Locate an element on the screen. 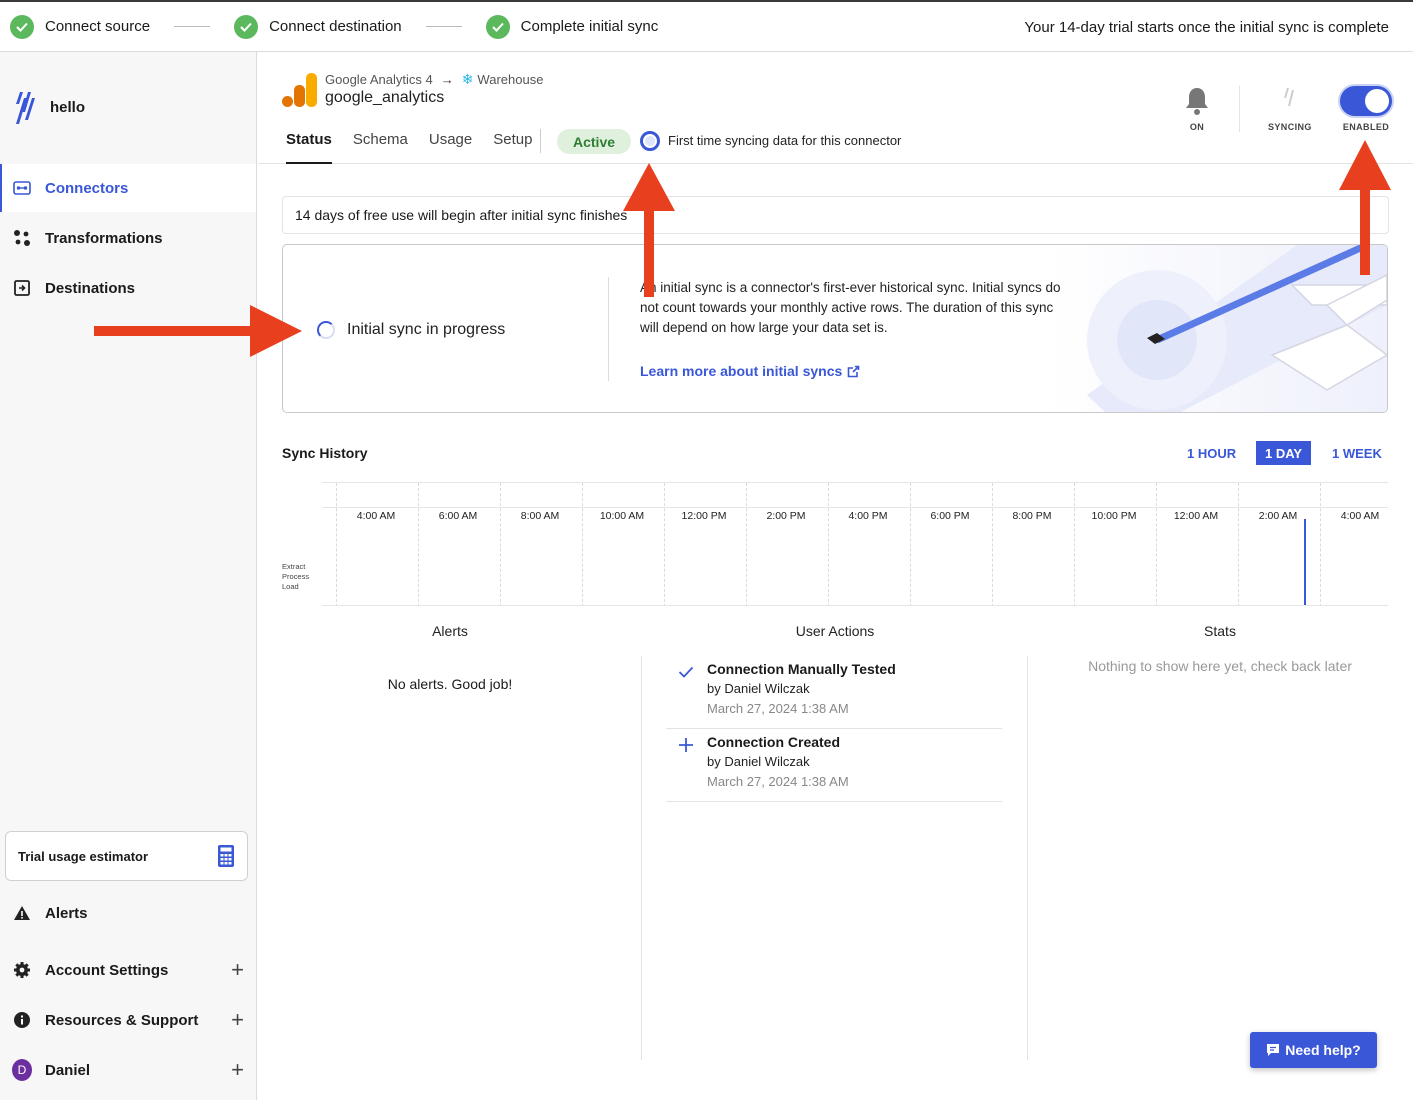 The image size is (1413, 1100). breadcrumb-destination: Warehouse is located at coordinates (510, 79).